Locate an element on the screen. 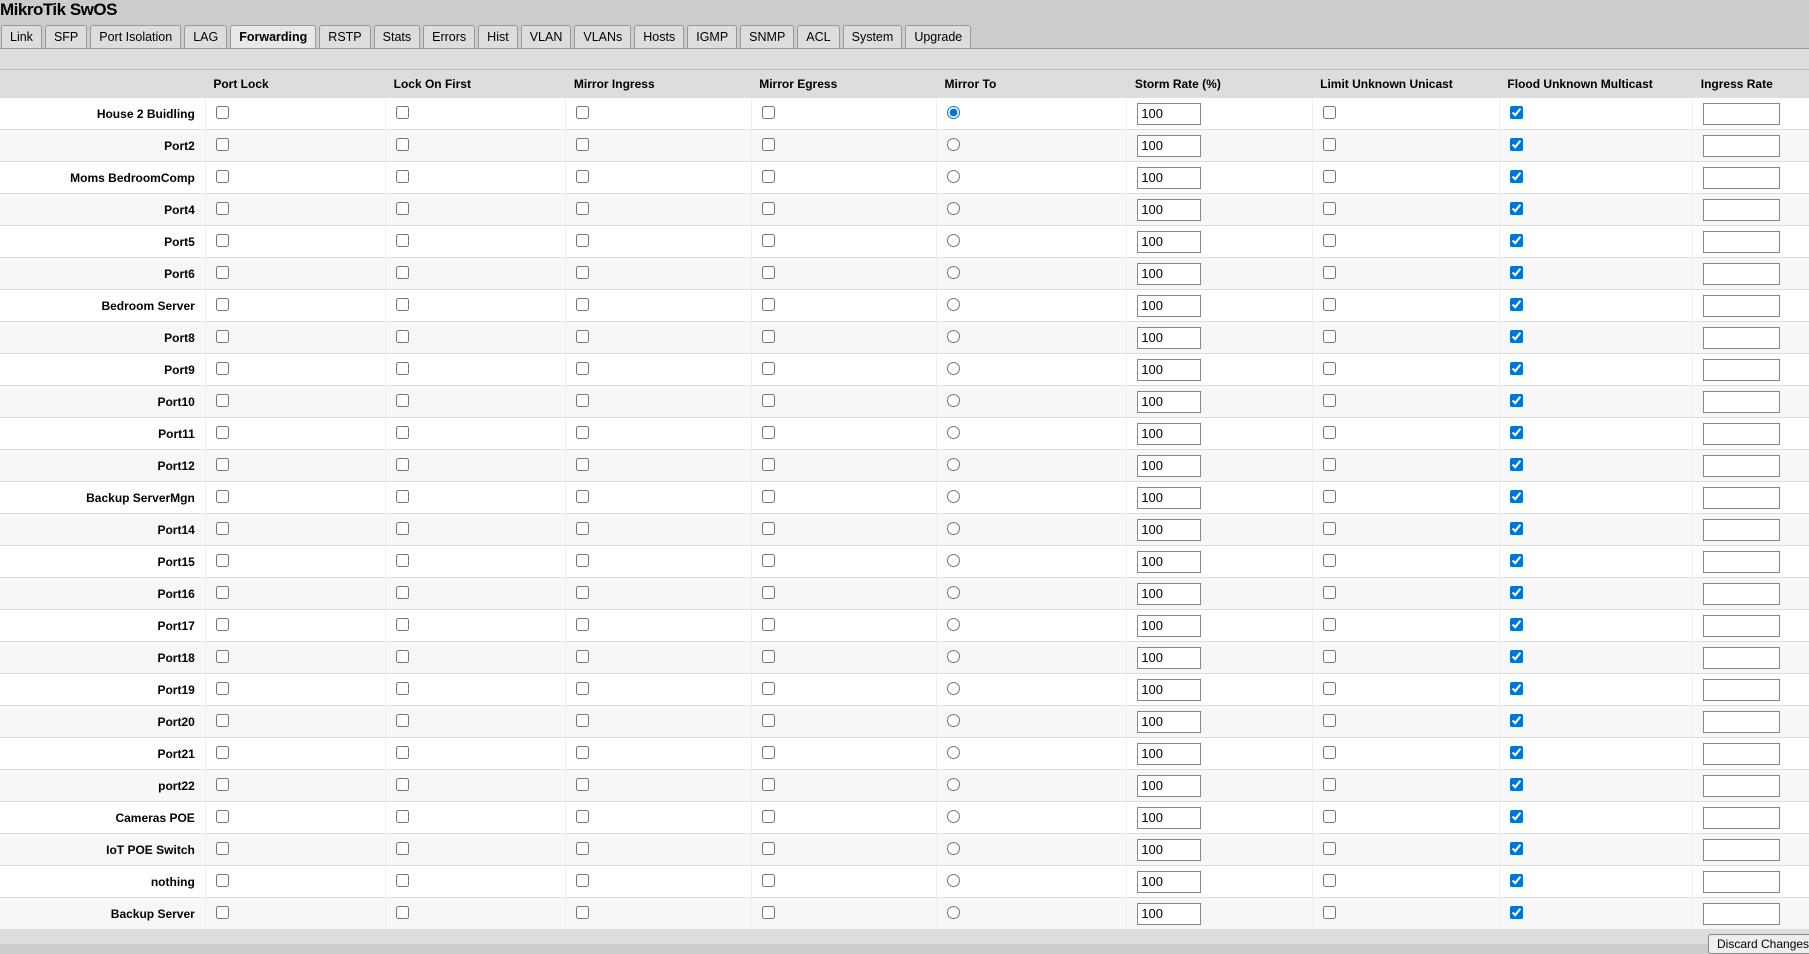 This screenshot has width=1809, height=954. tab-sfp: SFP is located at coordinates (66, 37).